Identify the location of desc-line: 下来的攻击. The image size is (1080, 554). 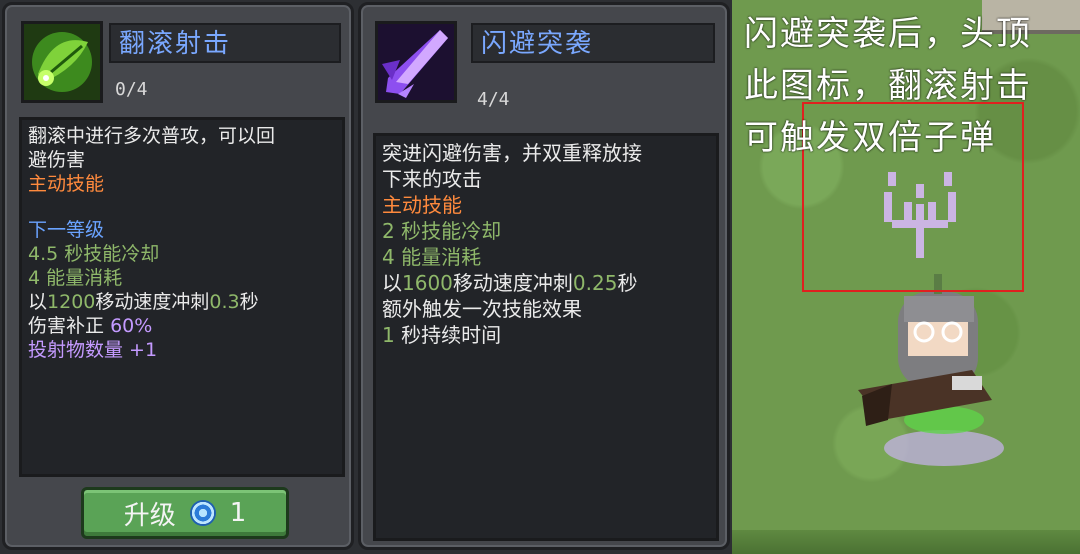
(432, 179).